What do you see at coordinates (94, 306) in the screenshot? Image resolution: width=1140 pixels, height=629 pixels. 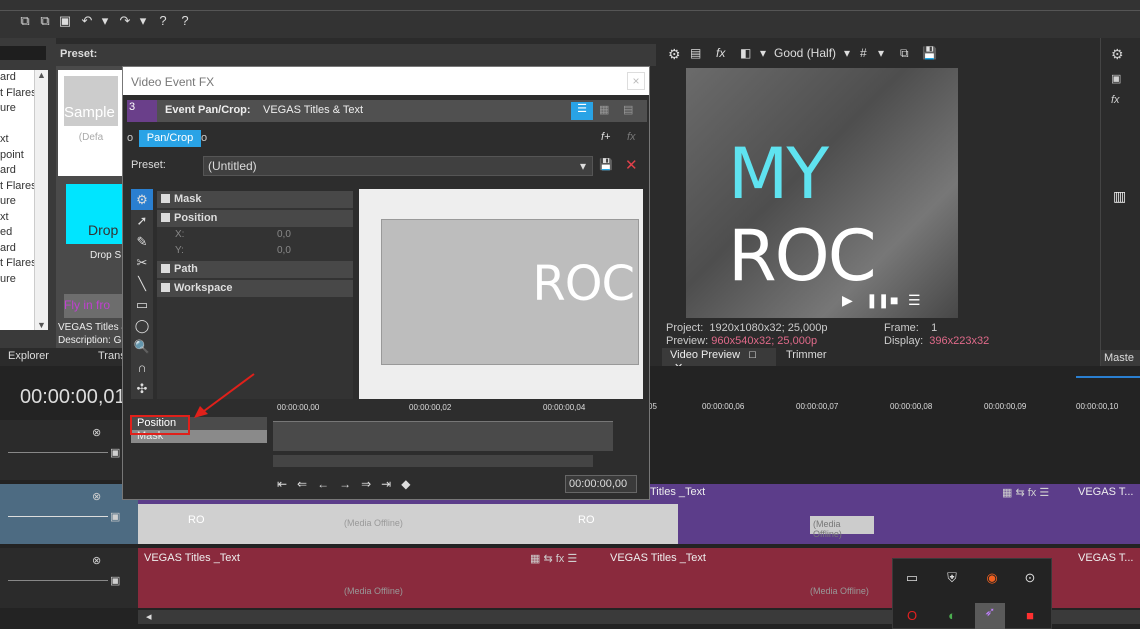 I see `preset-tile-fly-in: Fly in fro` at bounding box center [94, 306].